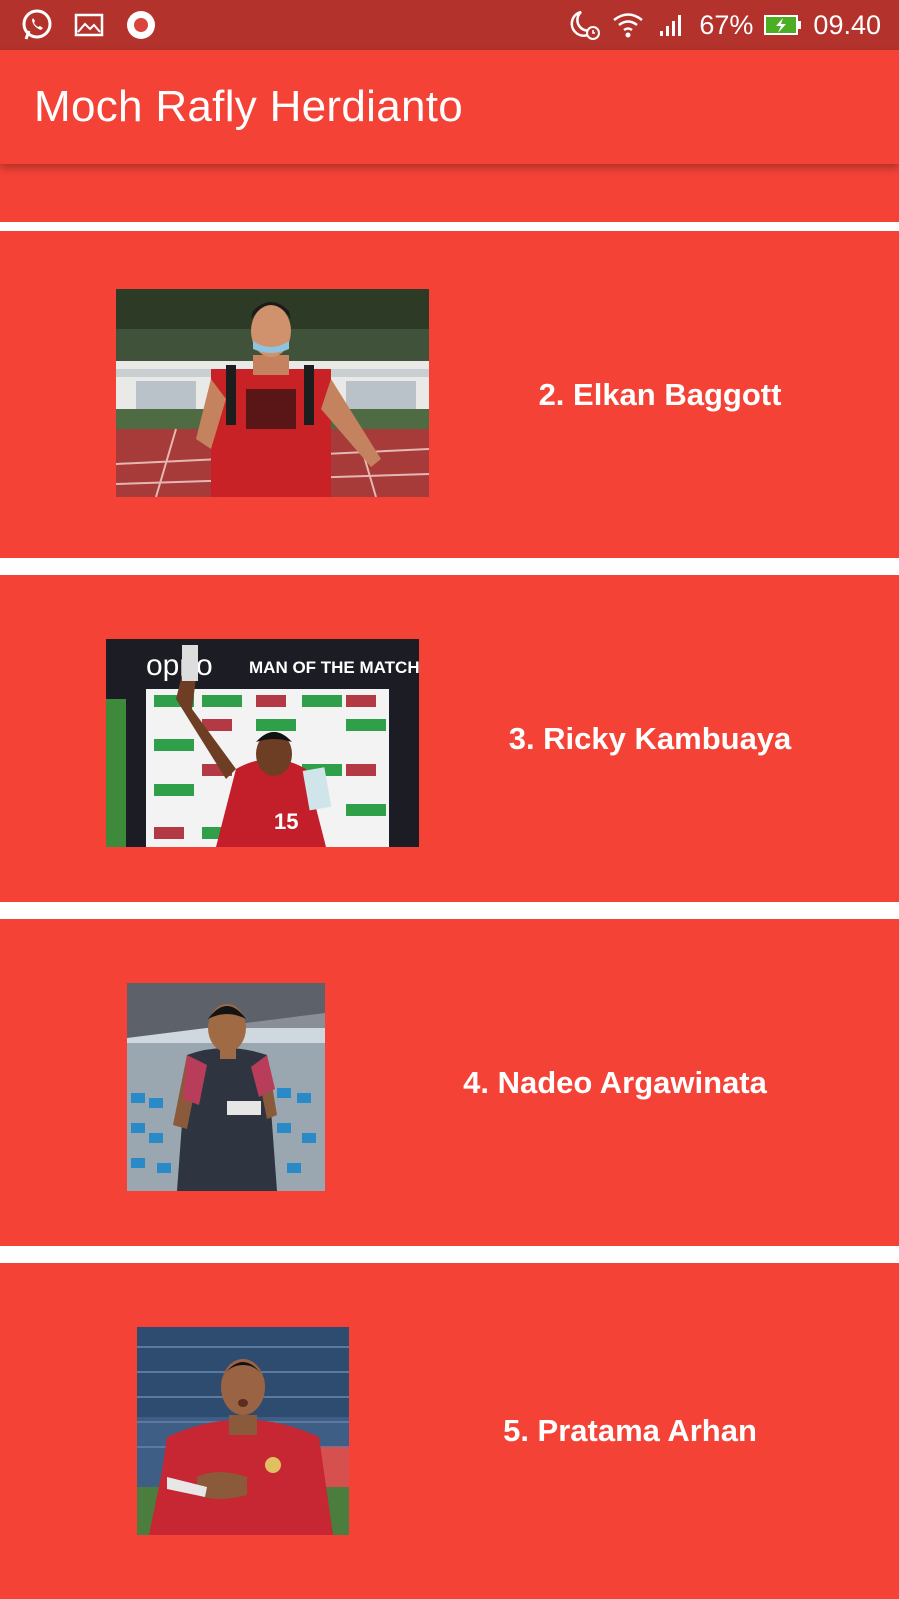 This screenshot has width=899, height=1599. I want to click on status-left, so click(89, 25).